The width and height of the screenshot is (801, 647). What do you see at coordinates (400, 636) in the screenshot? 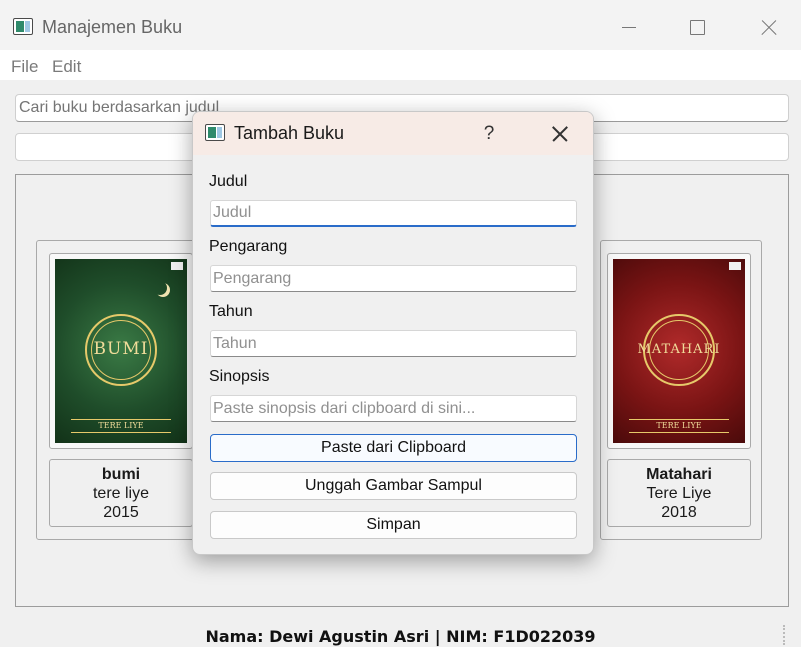
I see `student-footer: Nama: Dewi Agustin Asri | NIM: F1D022039` at bounding box center [400, 636].